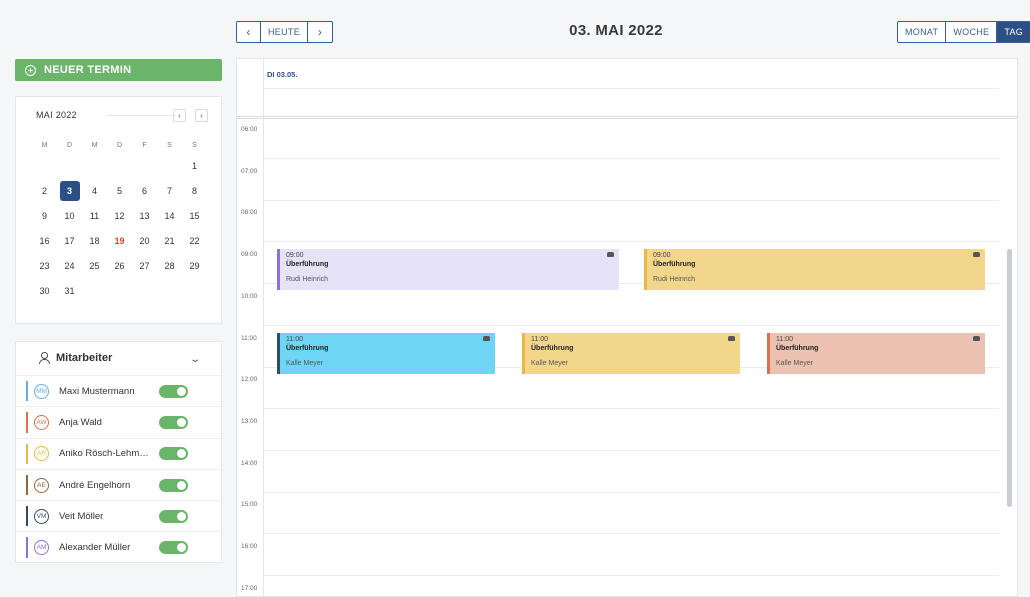  What do you see at coordinates (194, 166) in the screenshot?
I see `calendar-day: 1` at bounding box center [194, 166].